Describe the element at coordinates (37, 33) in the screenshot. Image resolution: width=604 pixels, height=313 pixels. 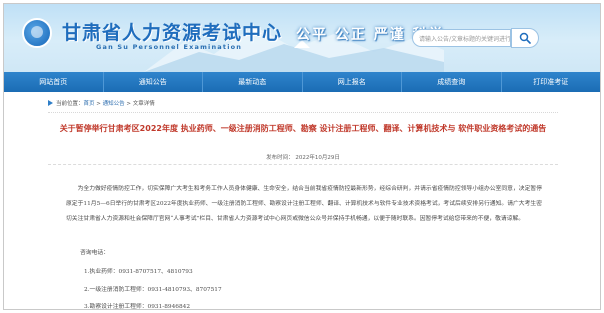
I see `site-logo-icon` at that location.